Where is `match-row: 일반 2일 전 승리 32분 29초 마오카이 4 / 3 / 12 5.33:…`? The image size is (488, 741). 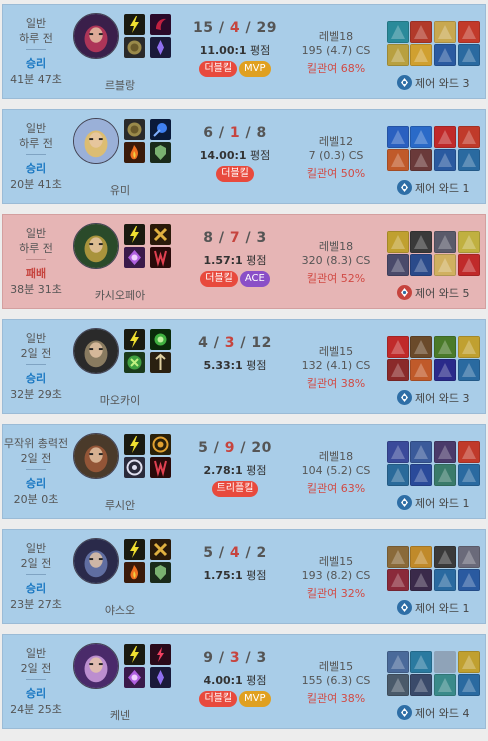
match-row: 일반 2일 전 승리 32분 29초 마오카이 4 / 3 / 12 5.33:… is located at coordinates (244, 366).